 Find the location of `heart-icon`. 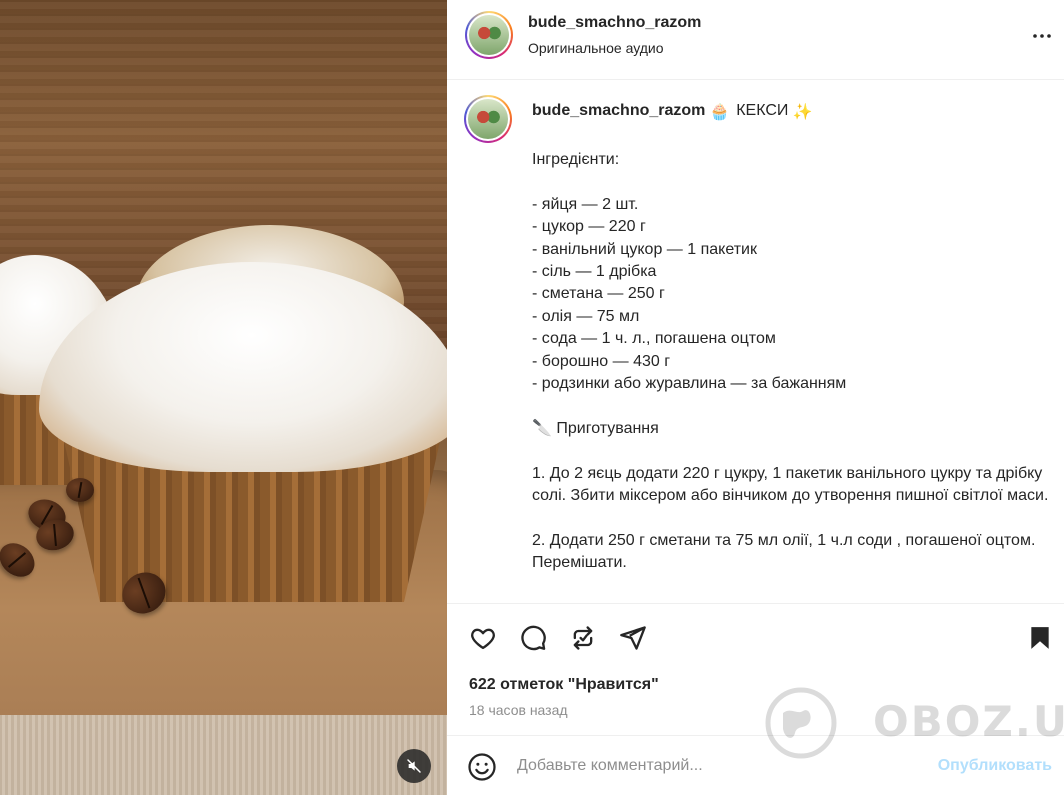

heart-icon is located at coordinates (483, 639).